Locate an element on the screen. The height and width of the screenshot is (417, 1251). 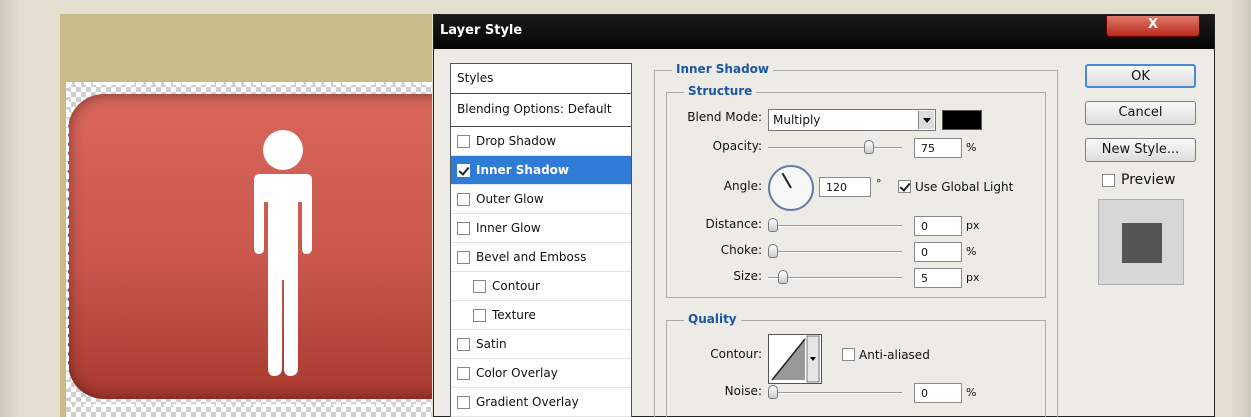
opacity-slider-thumb is located at coordinates (868, 147).